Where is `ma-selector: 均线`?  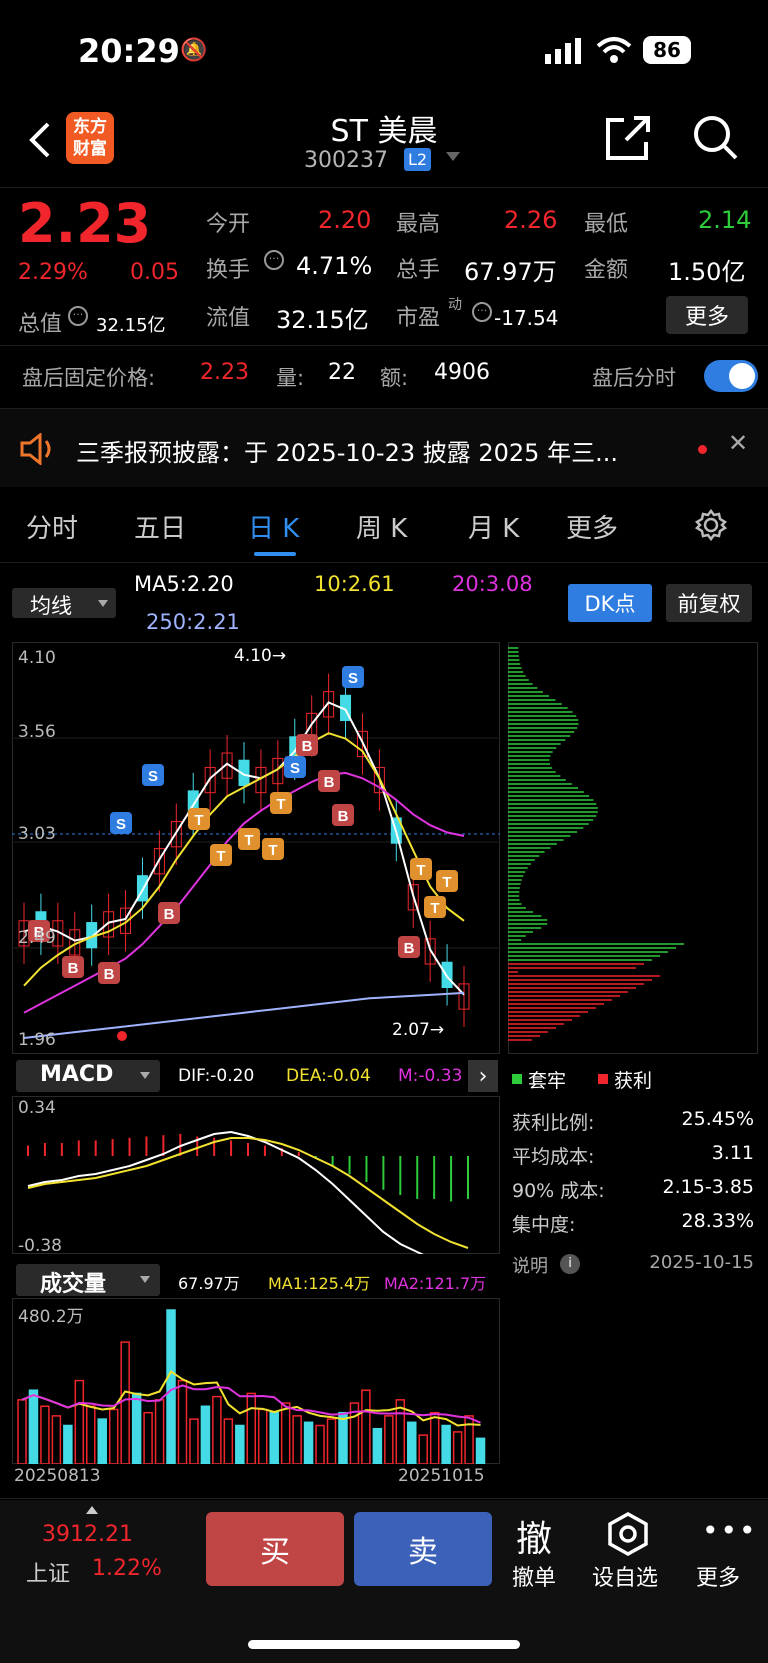 ma-selector: 均线 is located at coordinates (64, 603).